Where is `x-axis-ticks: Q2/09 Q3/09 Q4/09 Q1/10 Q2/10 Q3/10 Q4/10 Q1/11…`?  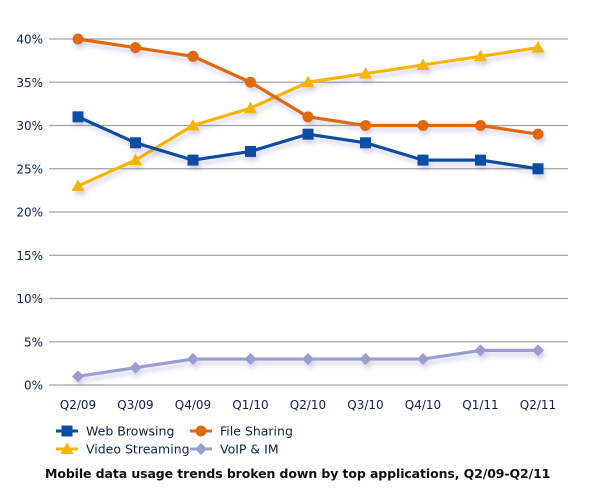
x-axis-ticks: Q2/09 Q3/09 Q4/09 Q1/10 Q2/10 Q3/10 Q4/10 Q1/11… is located at coordinates (308, 405).